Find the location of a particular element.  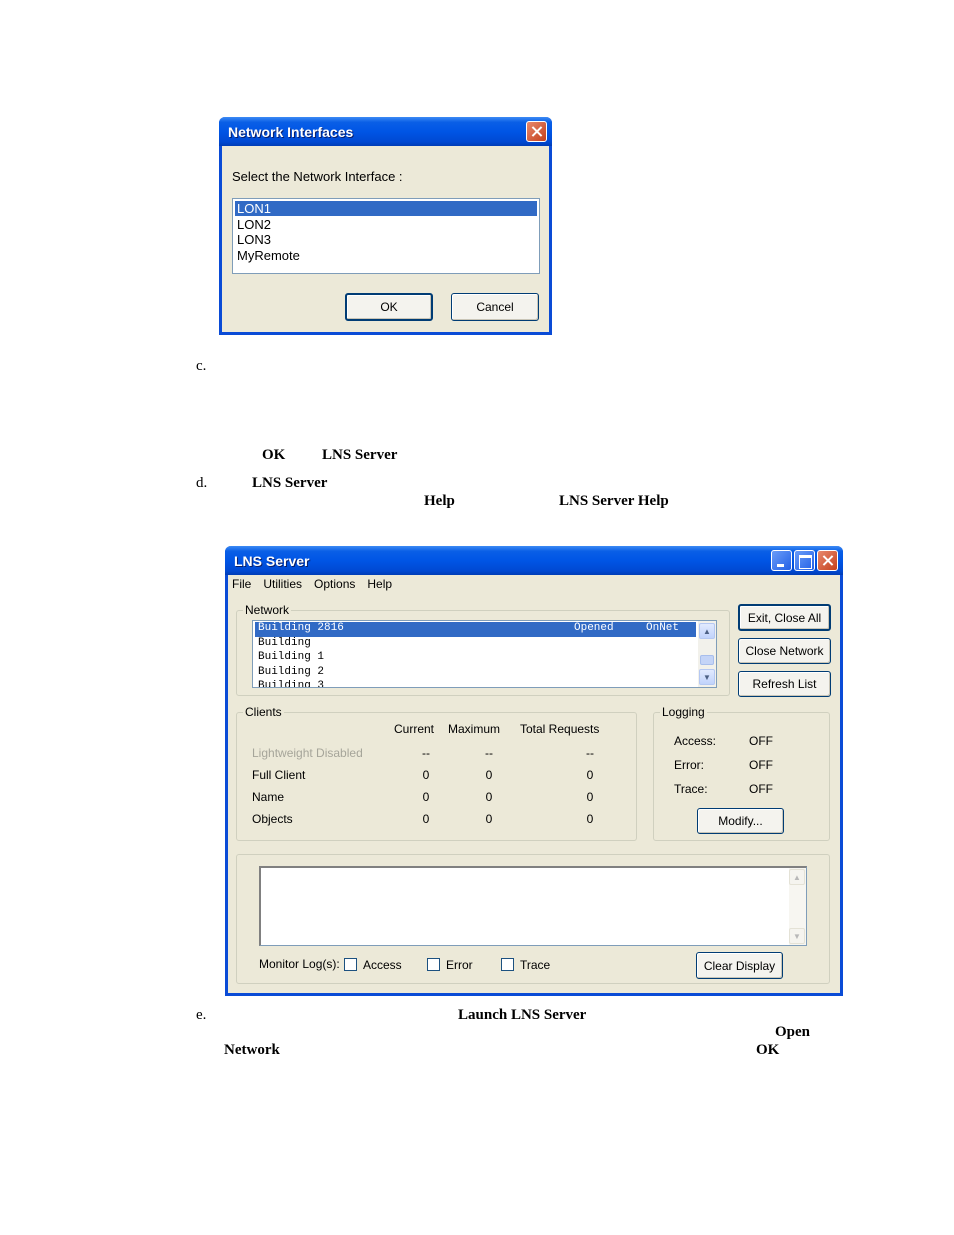

step-e-network: Network is located at coordinates (252, 1050).